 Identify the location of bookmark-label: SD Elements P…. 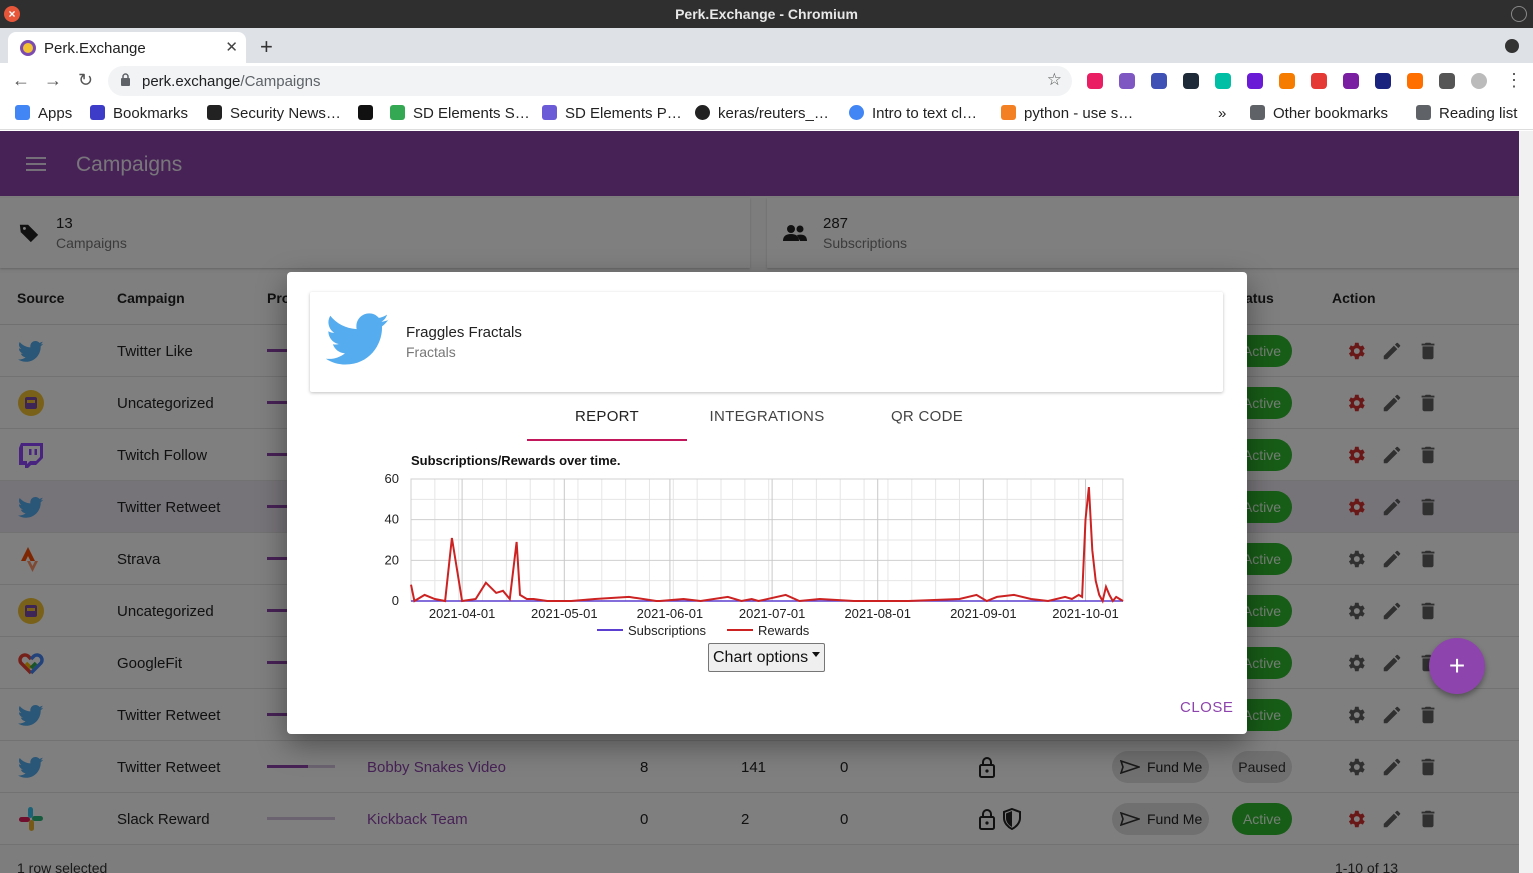
(623, 113).